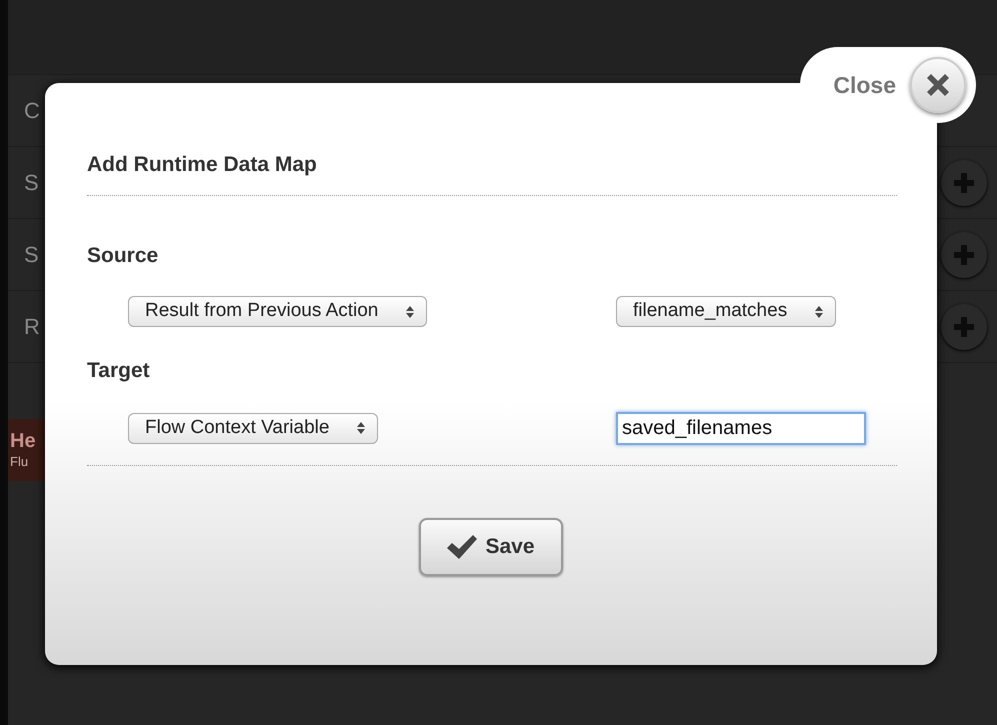 This screenshot has height=725, width=997. What do you see at coordinates (119, 371) in the screenshot?
I see `section-heading: Target` at bounding box center [119, 371].